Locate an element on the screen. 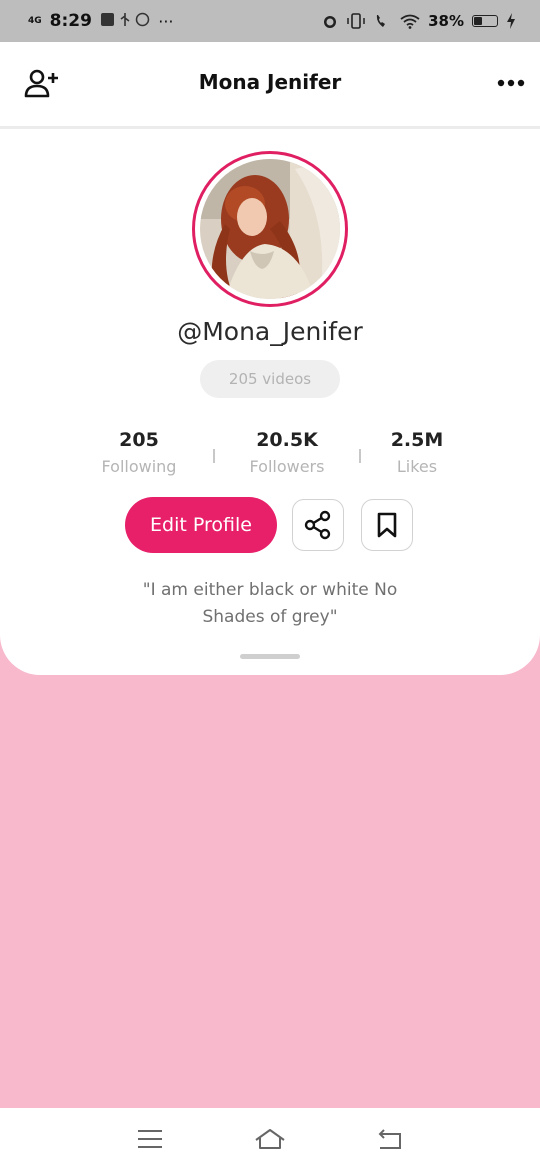  profile-header: Mona Jenifer is located at coordinates (270, 85).